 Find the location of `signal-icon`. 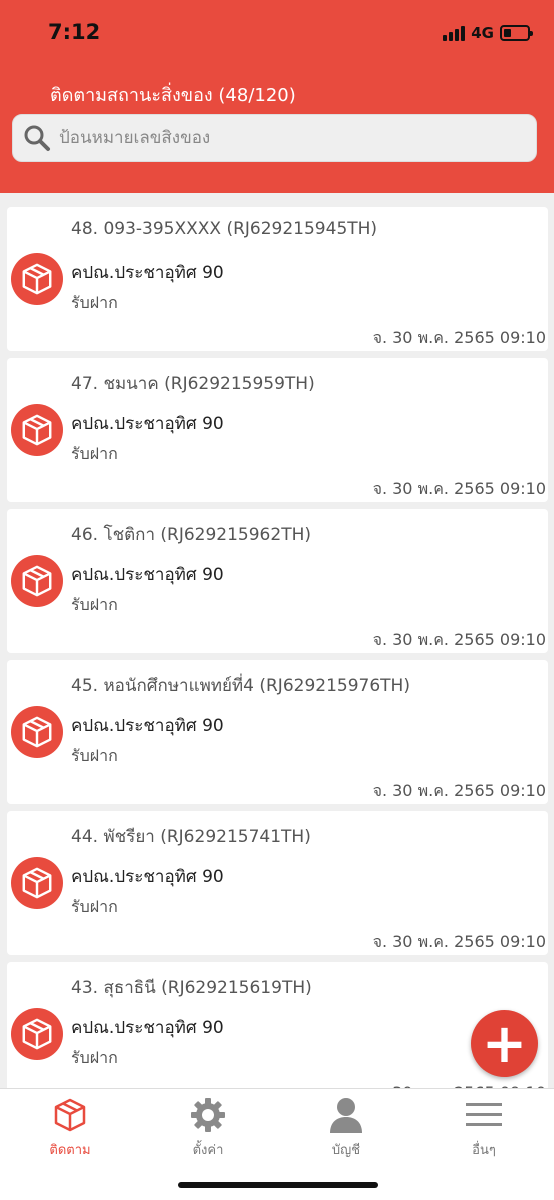

signal-icon is located at coordinates (454, 33).